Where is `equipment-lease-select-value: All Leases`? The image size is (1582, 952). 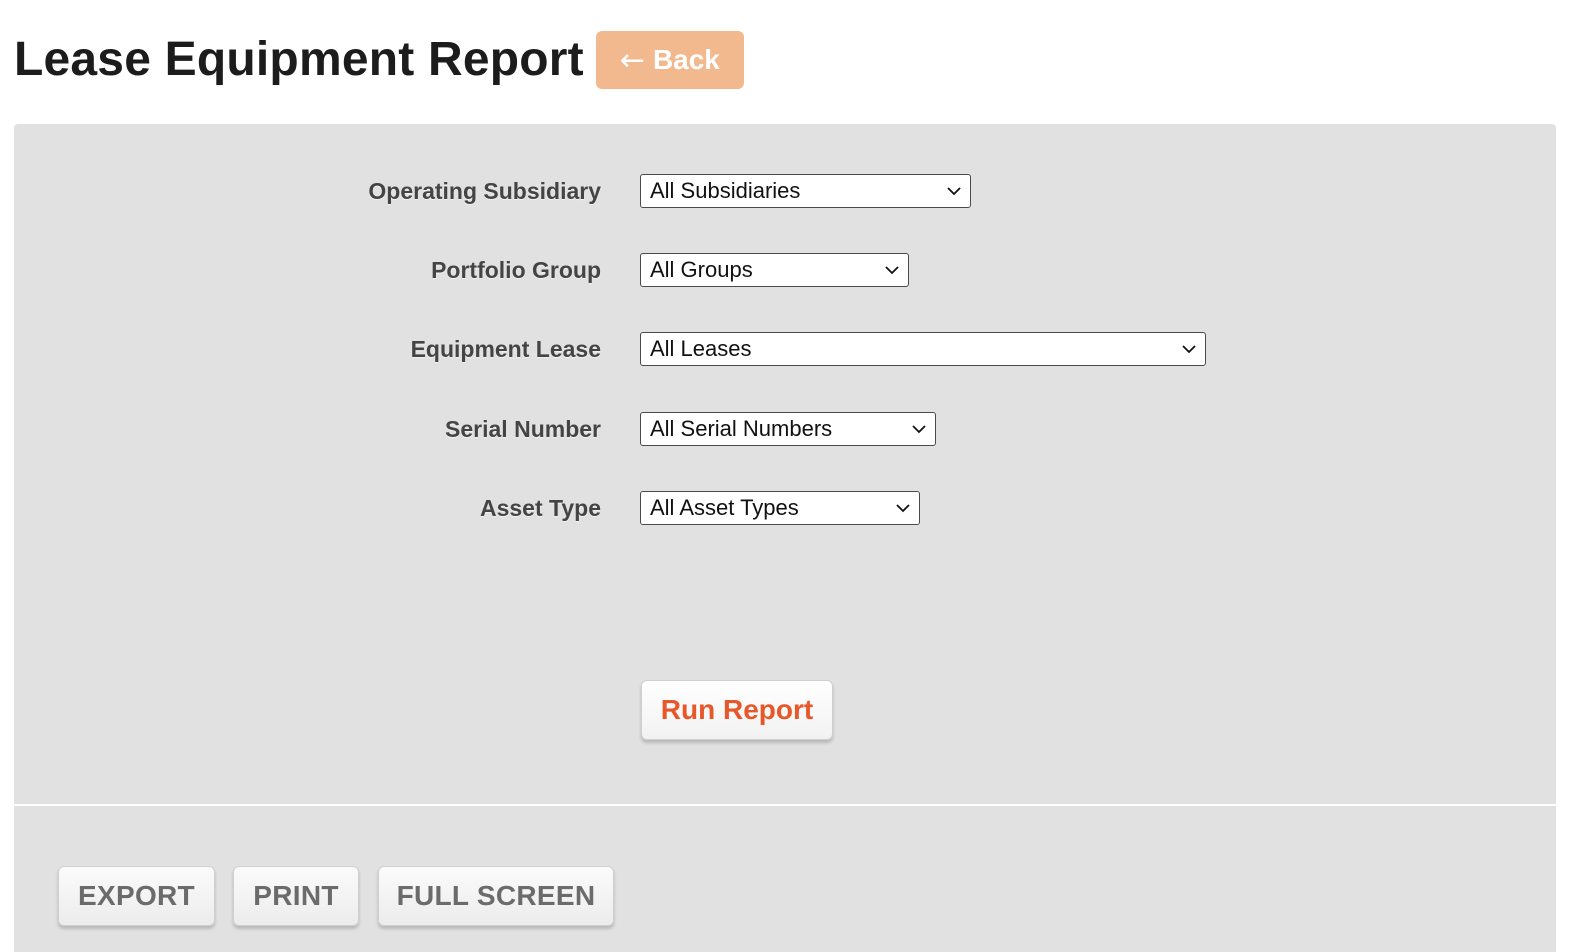 equipment-lease-select-value: All Leases is located at coordinates (701, 348).